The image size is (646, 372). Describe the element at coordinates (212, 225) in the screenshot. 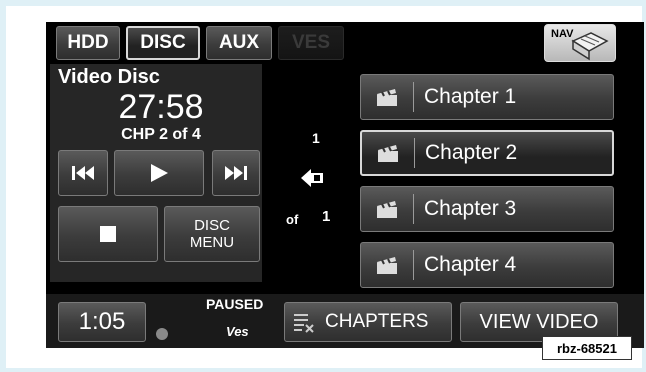

I see `disc-menu-line1: DISC` at that location.